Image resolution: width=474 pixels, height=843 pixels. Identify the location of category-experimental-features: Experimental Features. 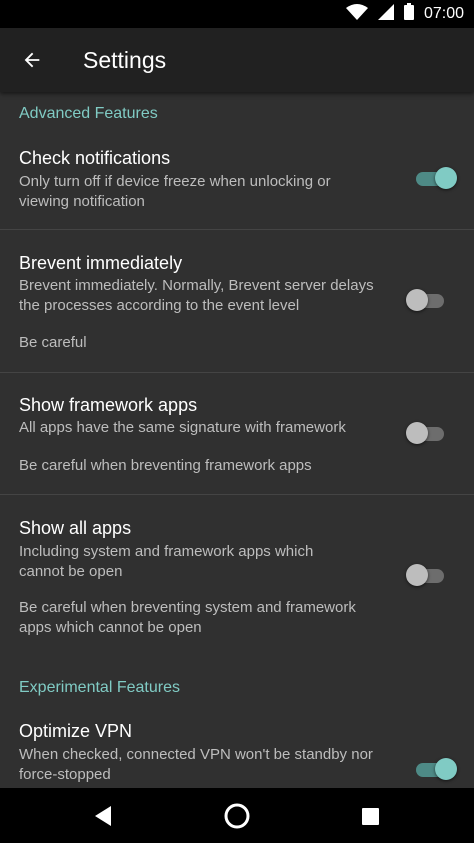
(99, 687).